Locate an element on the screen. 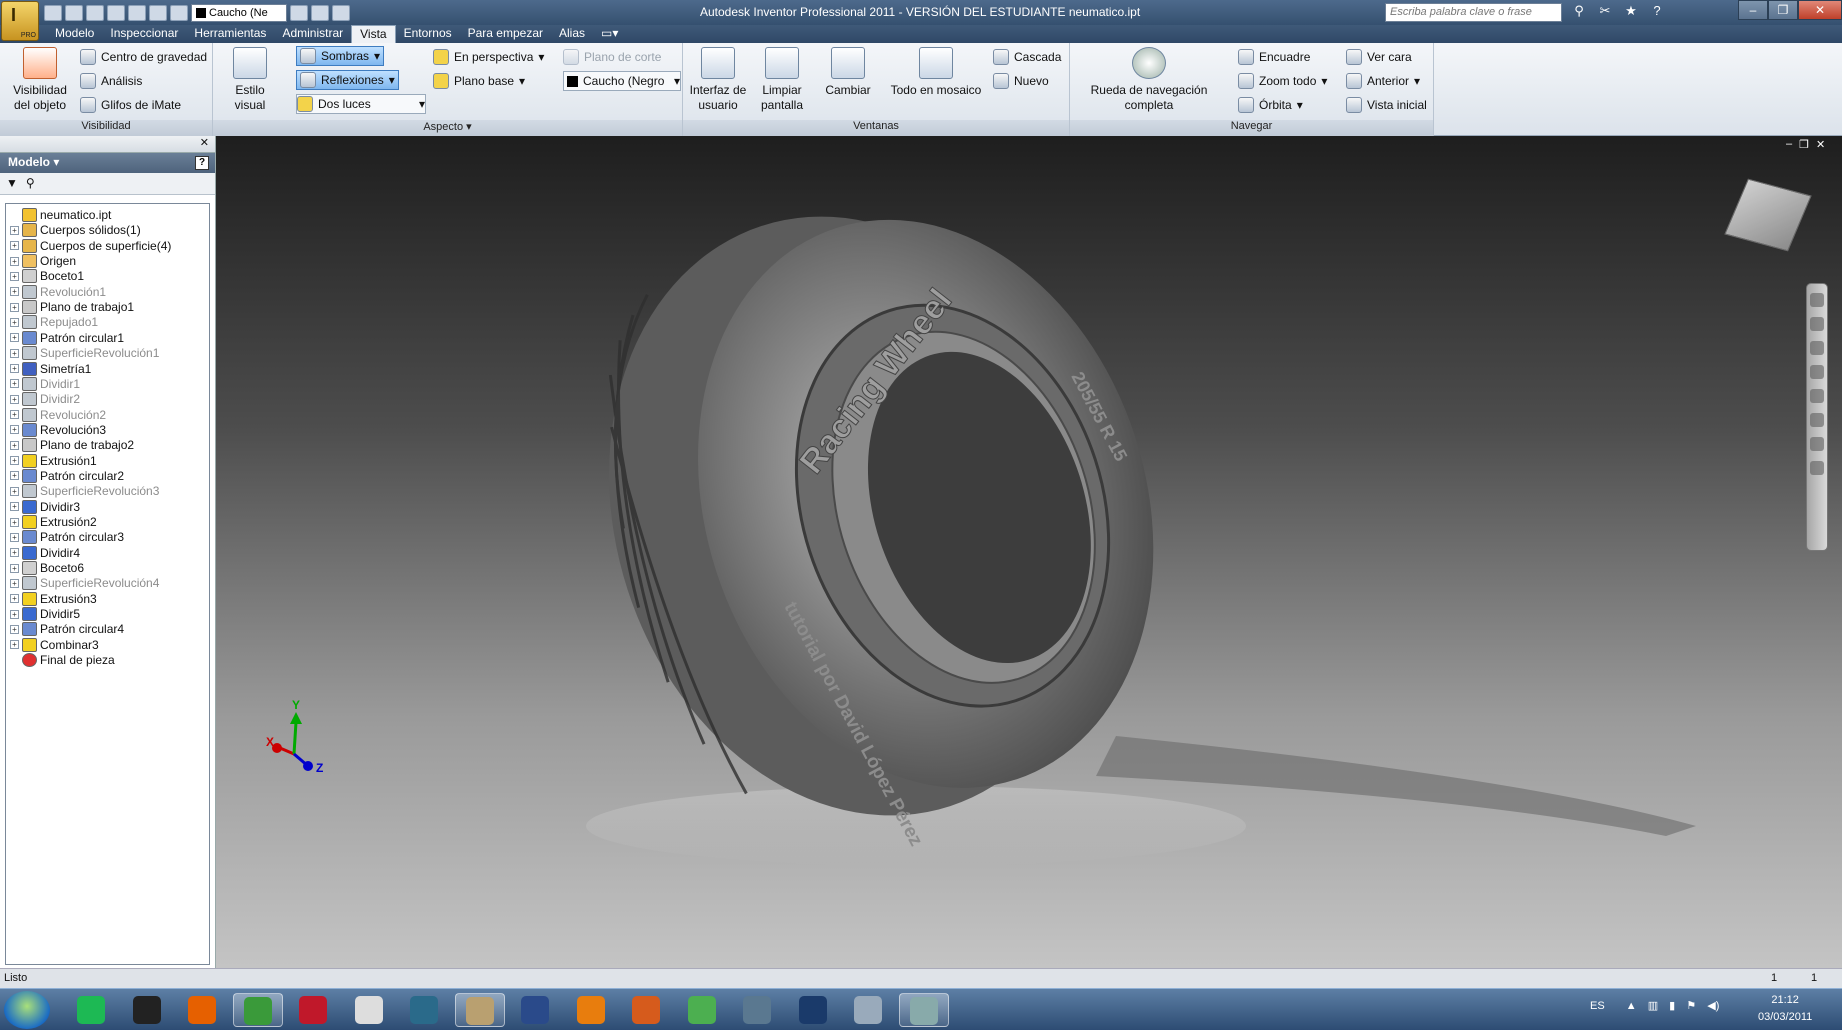  filter-icon: ▼ is located at coordinates (12, 183).